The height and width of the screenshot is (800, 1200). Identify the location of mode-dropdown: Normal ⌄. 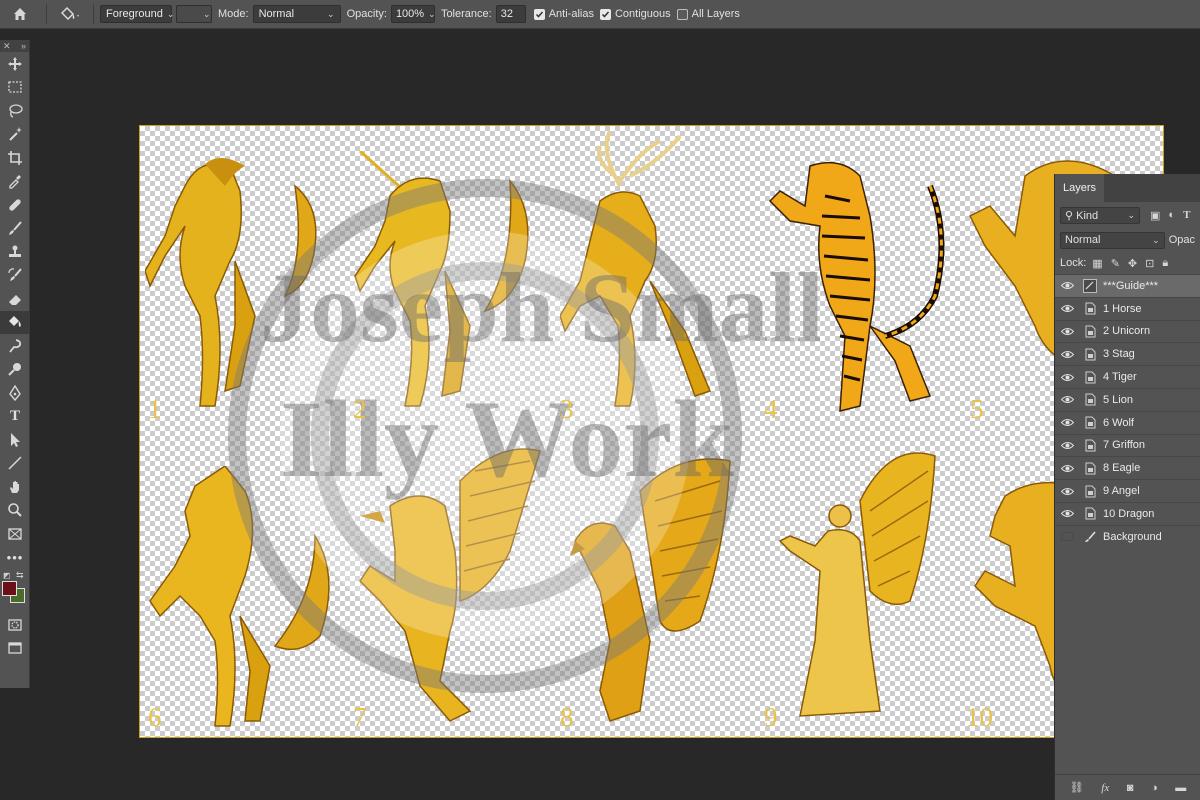
(296, 14).